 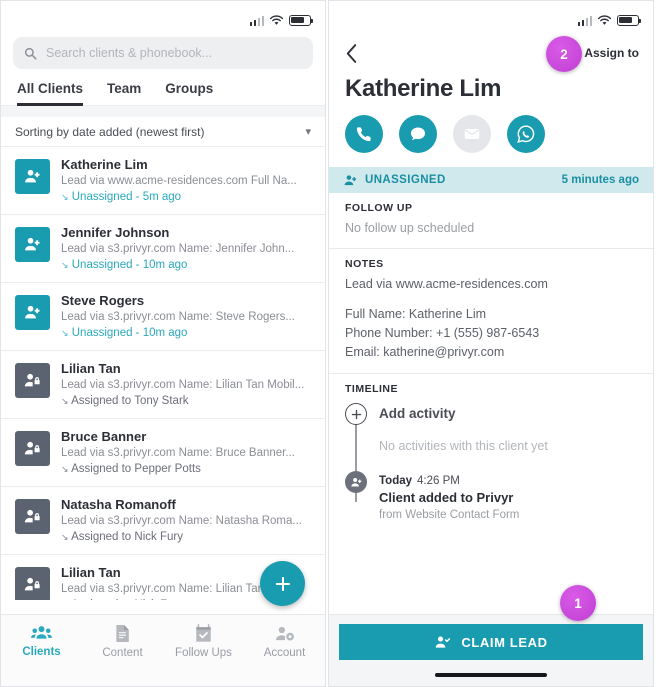 What do you see at coordinates (491, 221) in the screenshot?
I see `follow-up-section: FOLLOW UP No follow up scheduled` at bounding box center [491, 221].